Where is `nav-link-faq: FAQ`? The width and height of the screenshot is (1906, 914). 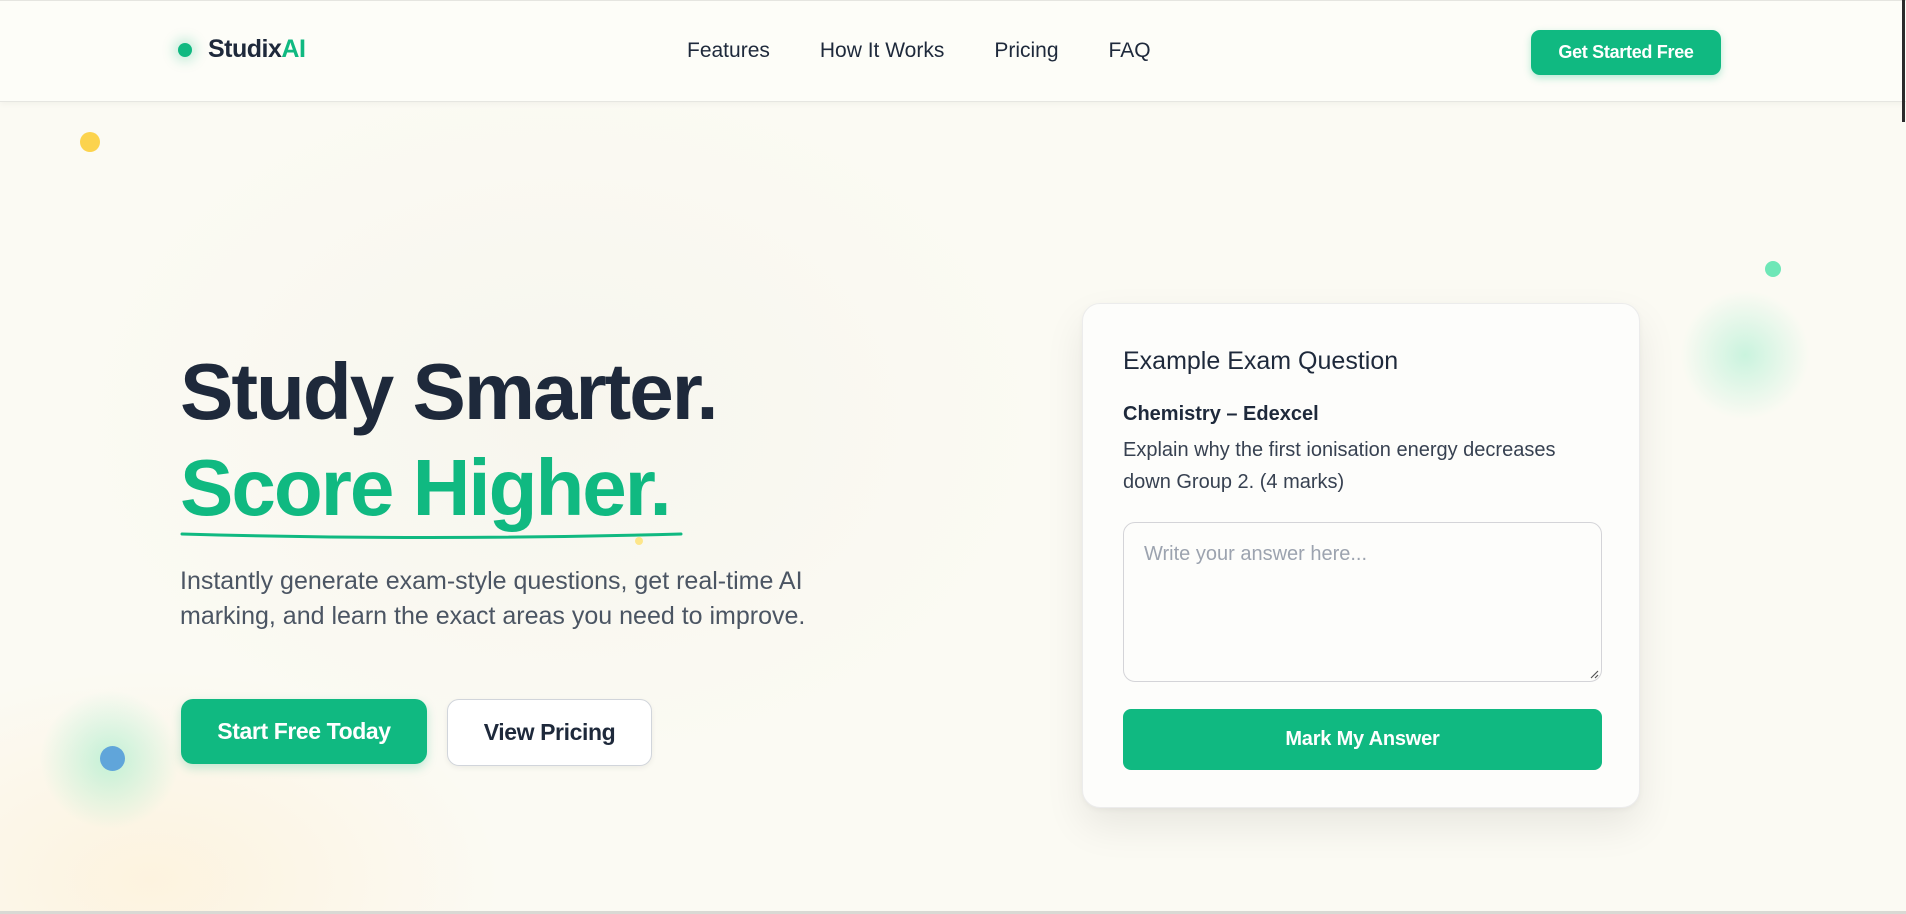 nav-link-faq: FAQ is located at coordinates (1130, 51).